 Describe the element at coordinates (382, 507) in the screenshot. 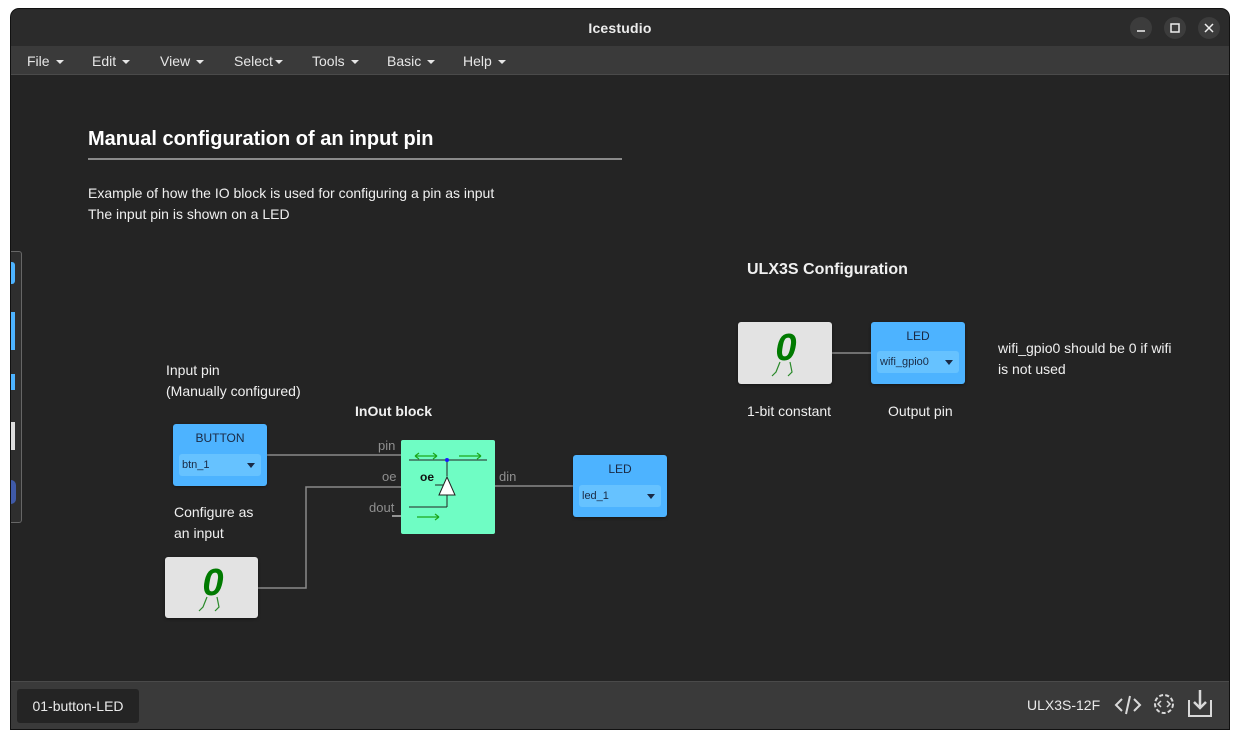

I see `port-dout-label: dout` at that location.